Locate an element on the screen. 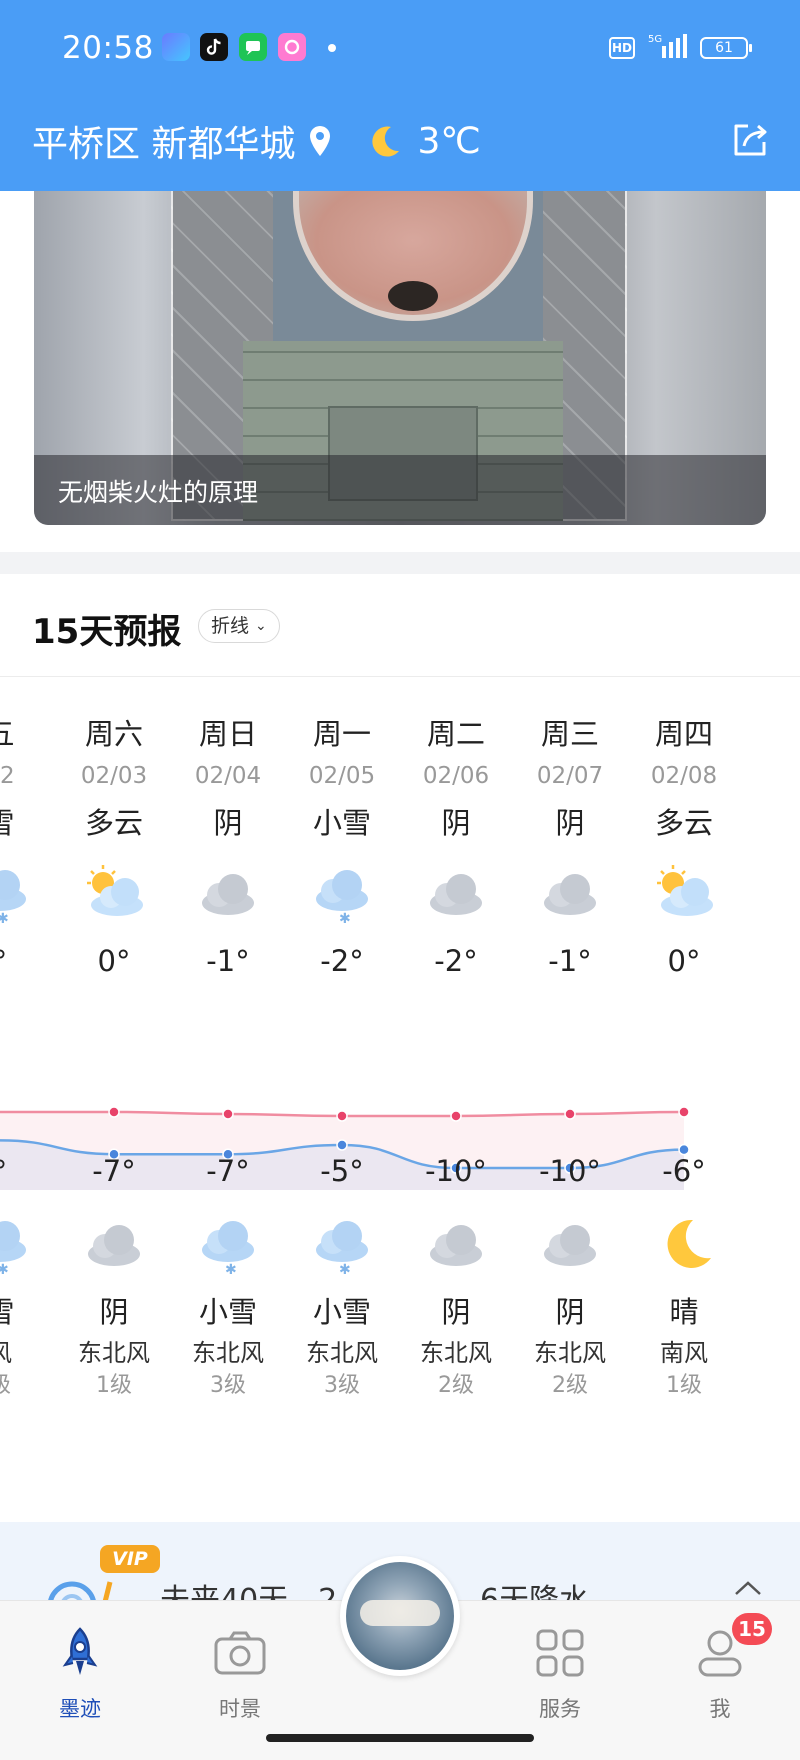  vip-badge: VIP is located at coordinates (130, 1559).